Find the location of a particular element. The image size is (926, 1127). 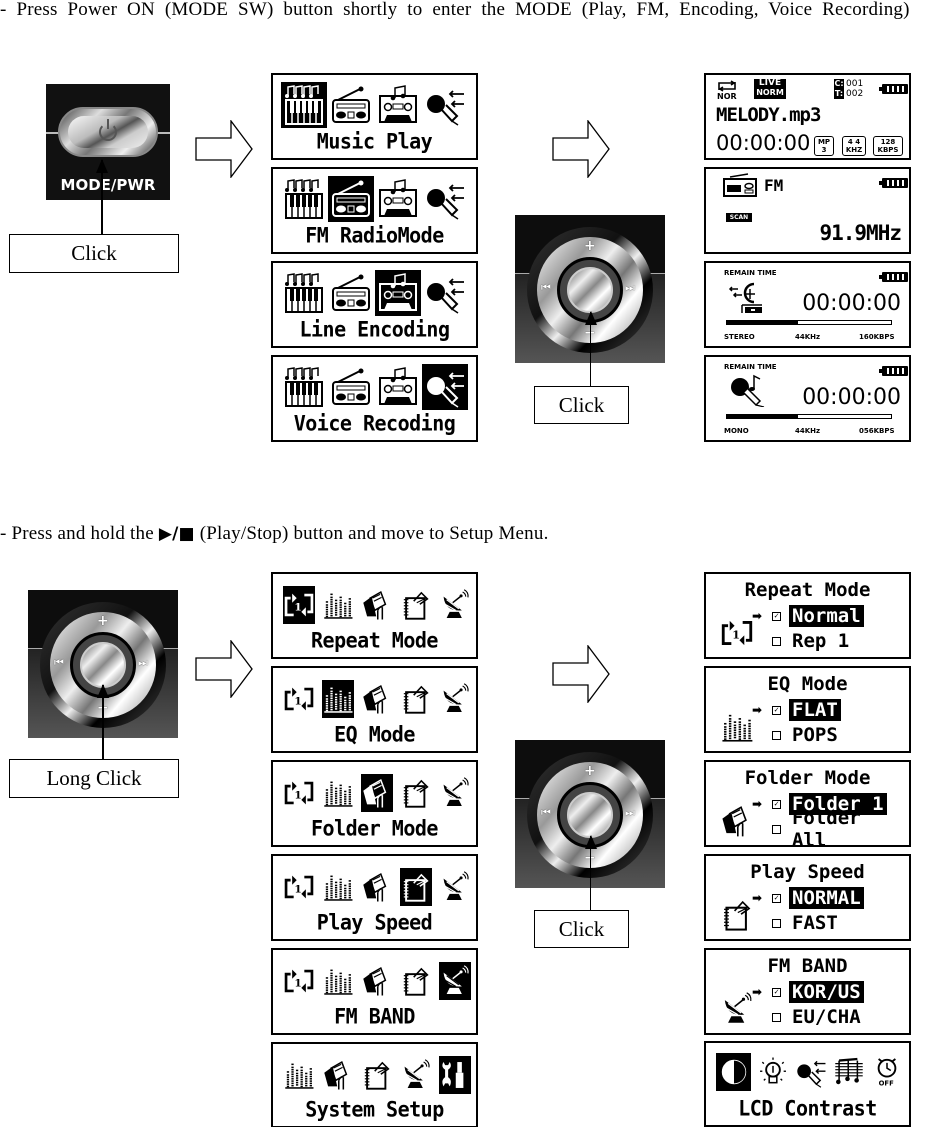

option-item: FAST is located at coordinates (806, 923).